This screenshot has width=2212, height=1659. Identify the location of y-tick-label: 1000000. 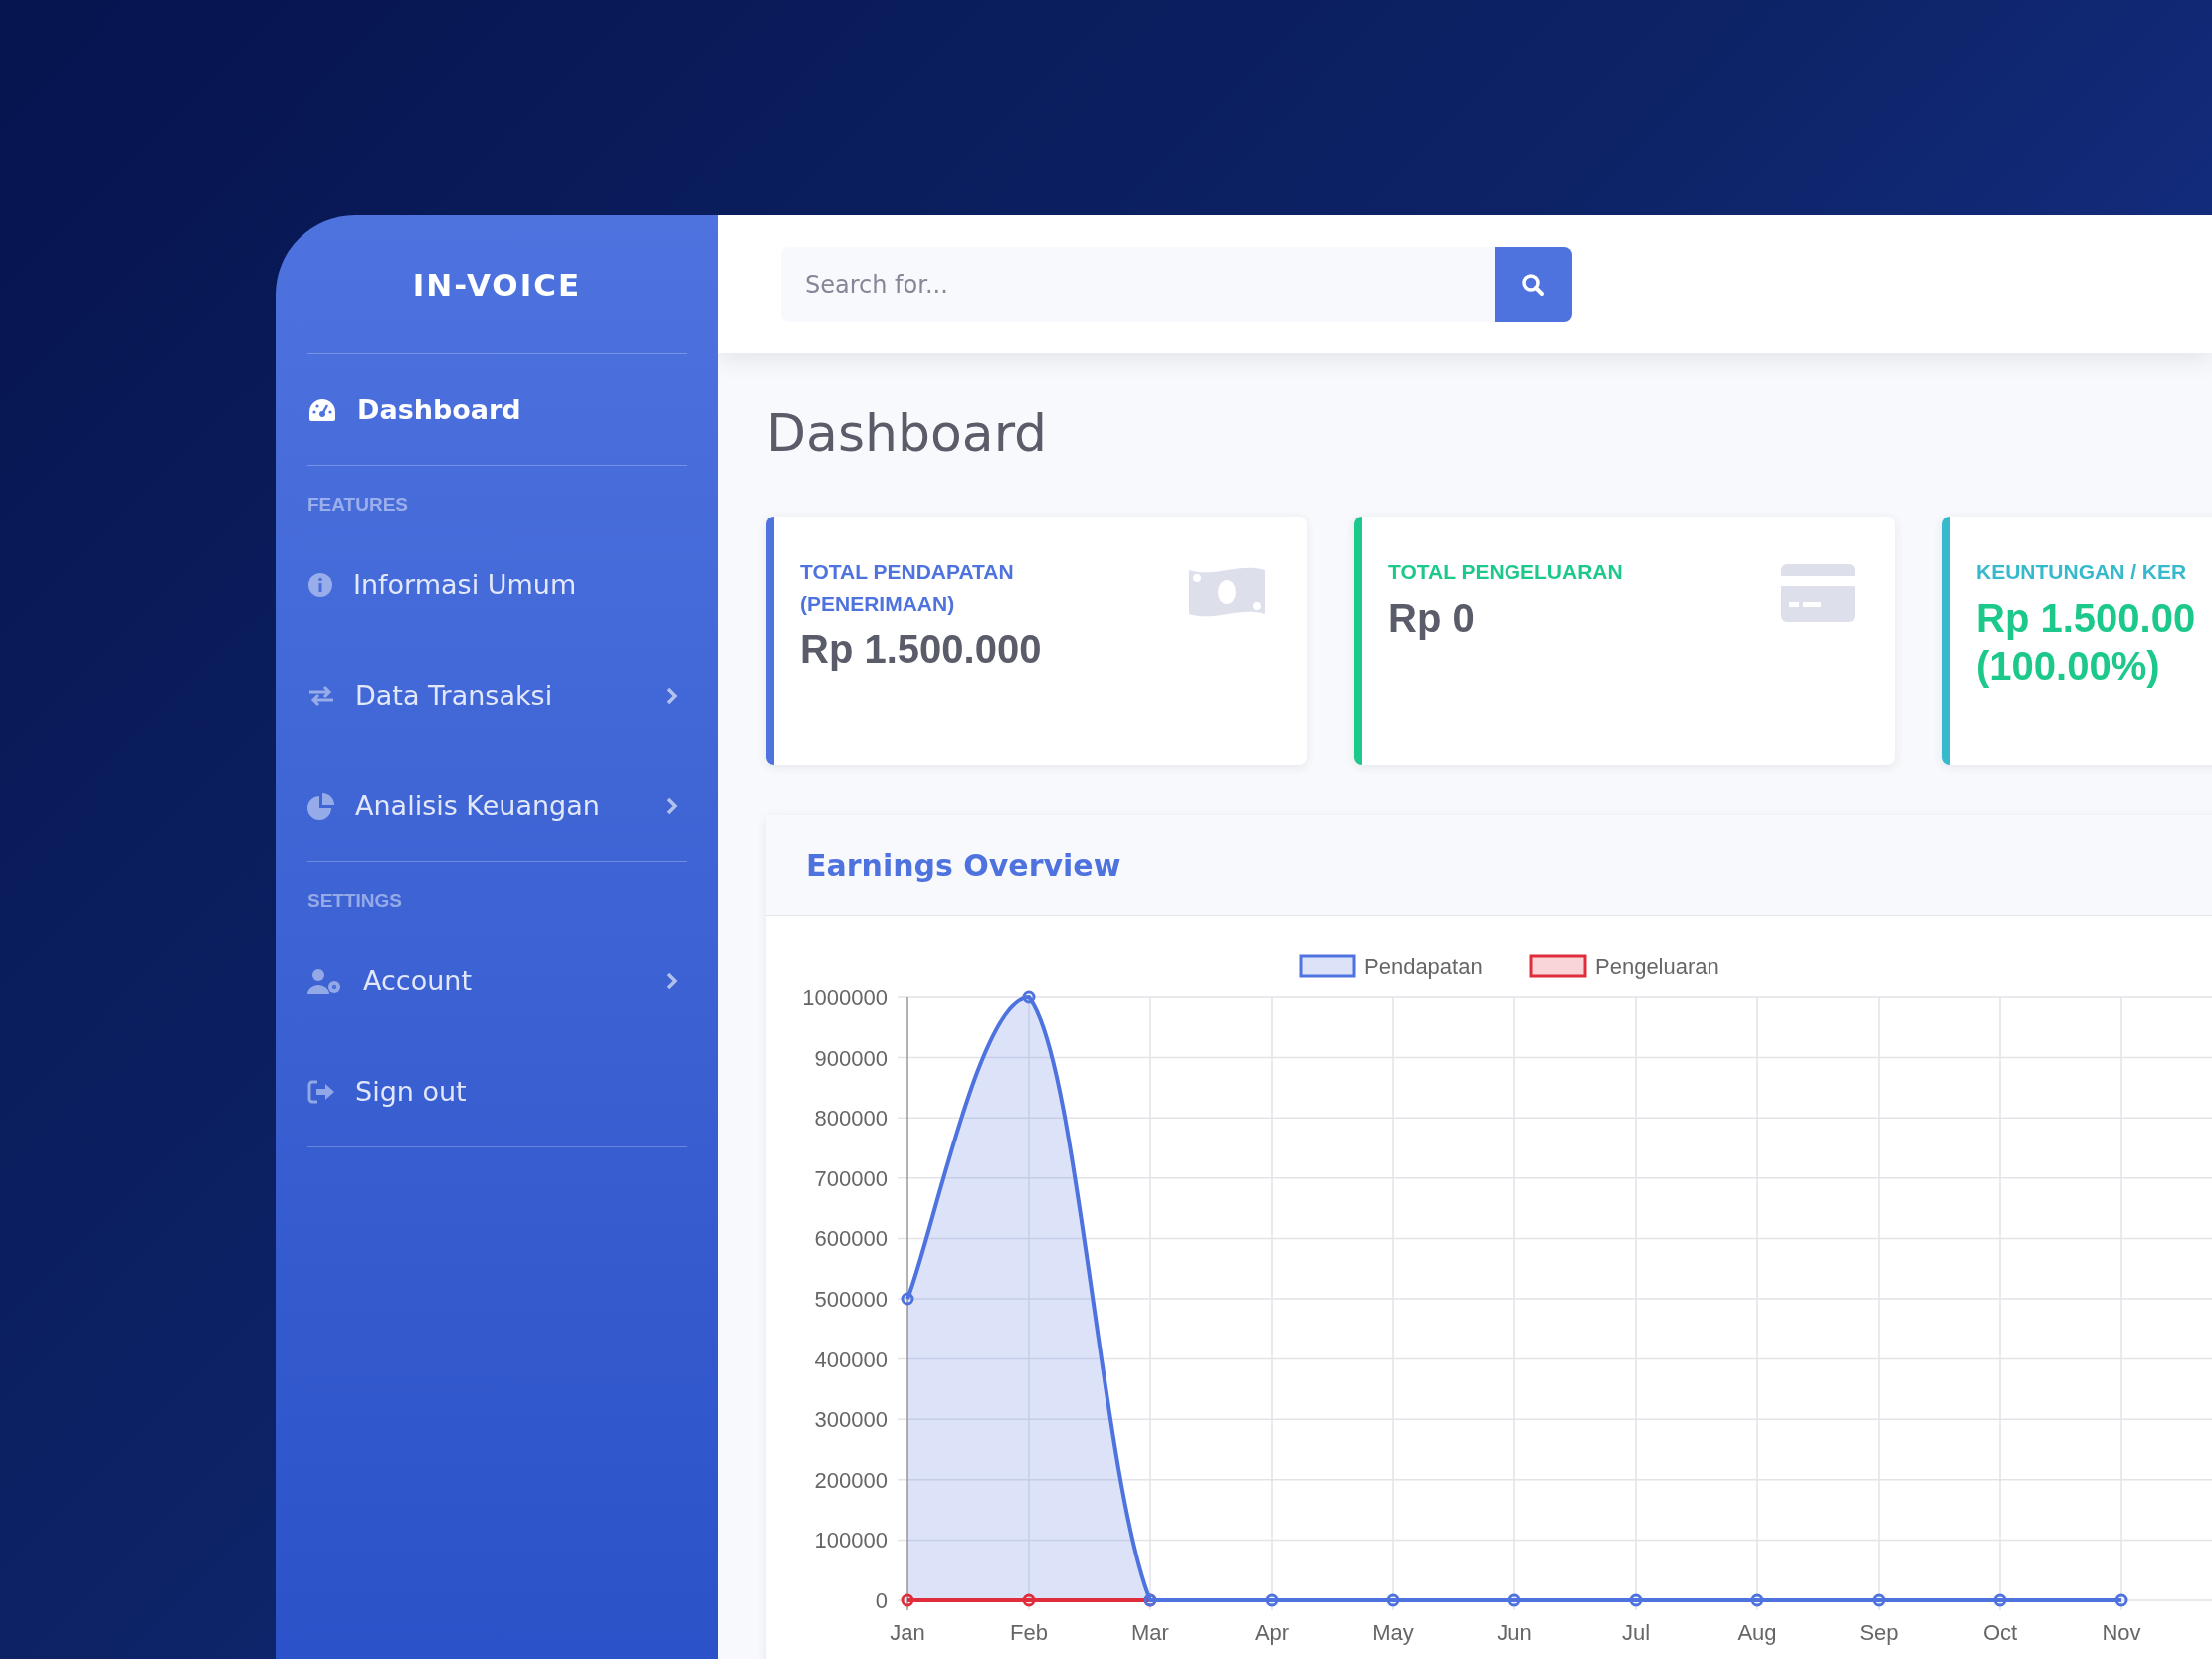
(845, 997).